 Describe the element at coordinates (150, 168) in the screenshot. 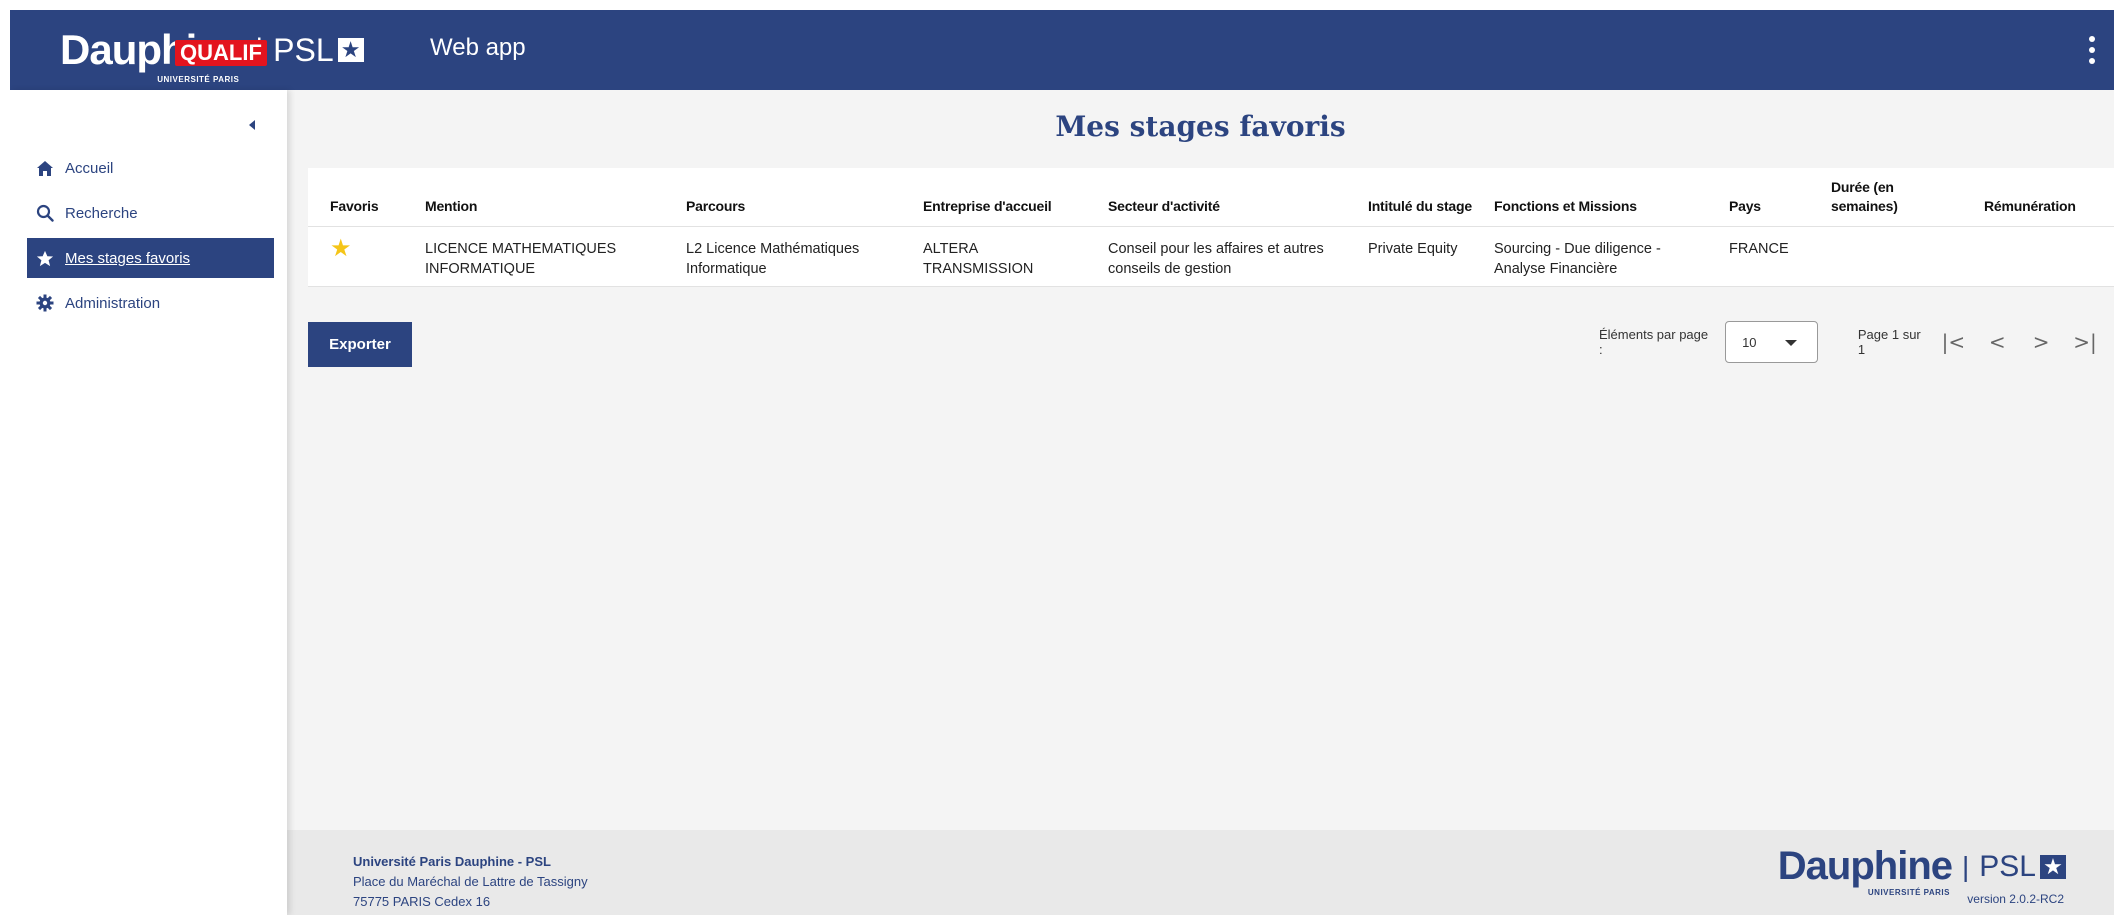

I see `sidebar-item-accueil: Accueil` at that location.